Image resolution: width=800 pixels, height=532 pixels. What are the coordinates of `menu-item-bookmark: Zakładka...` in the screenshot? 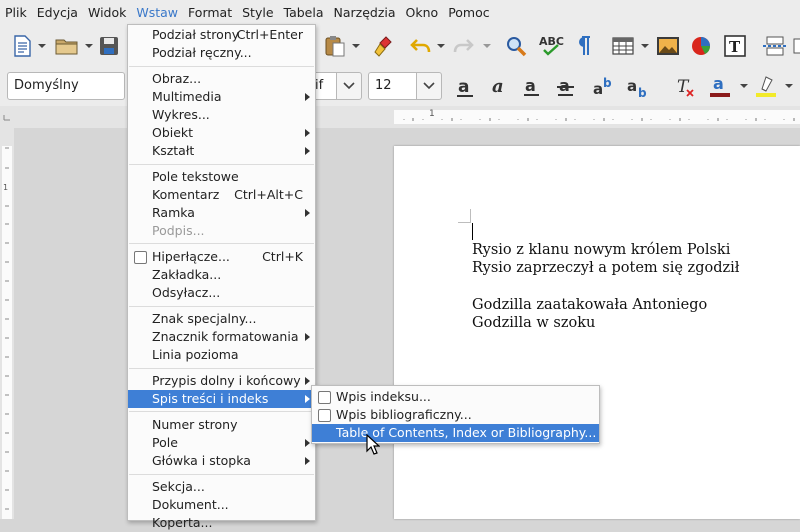 It's located at (221, 275).